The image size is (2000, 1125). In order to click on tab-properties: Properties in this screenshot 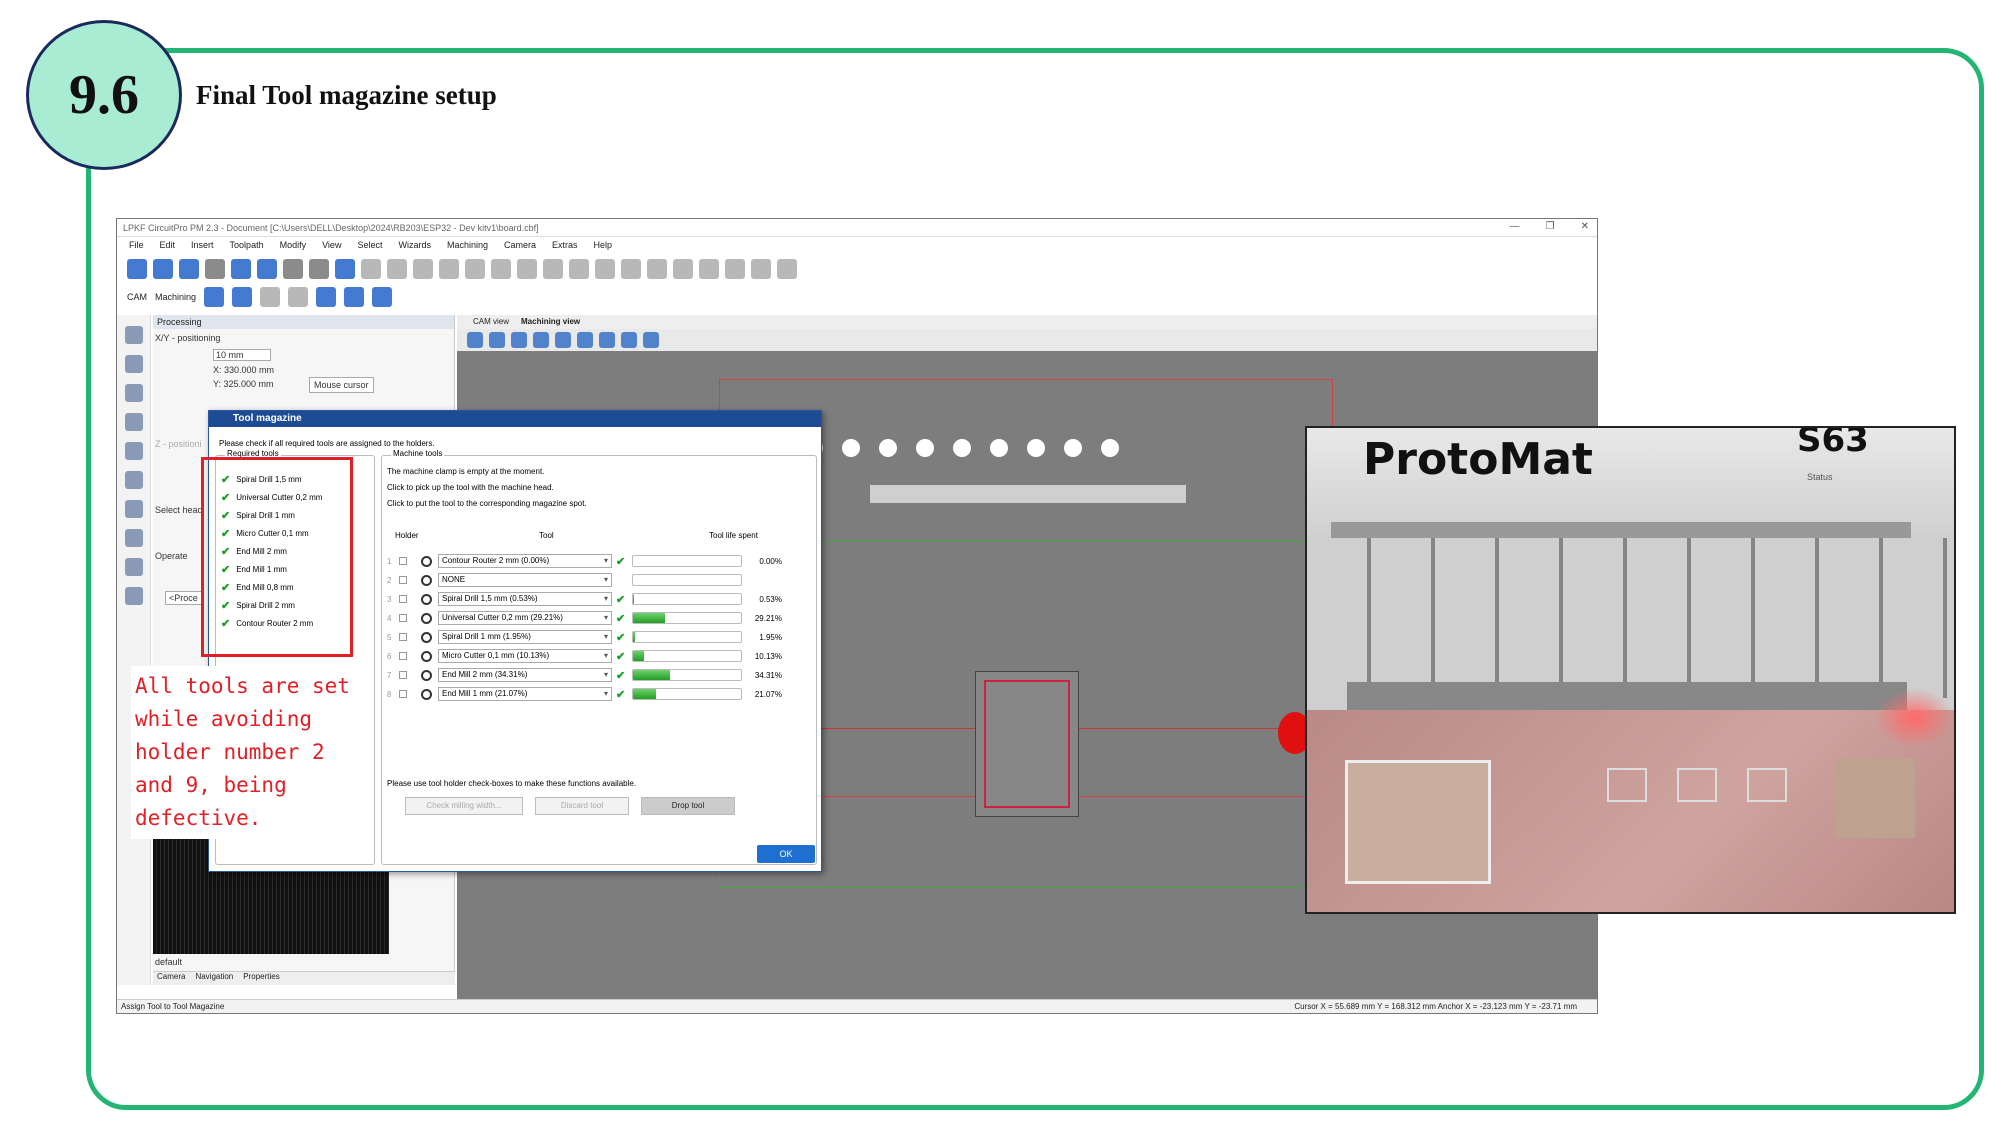, I will do `click(261, 978)`.